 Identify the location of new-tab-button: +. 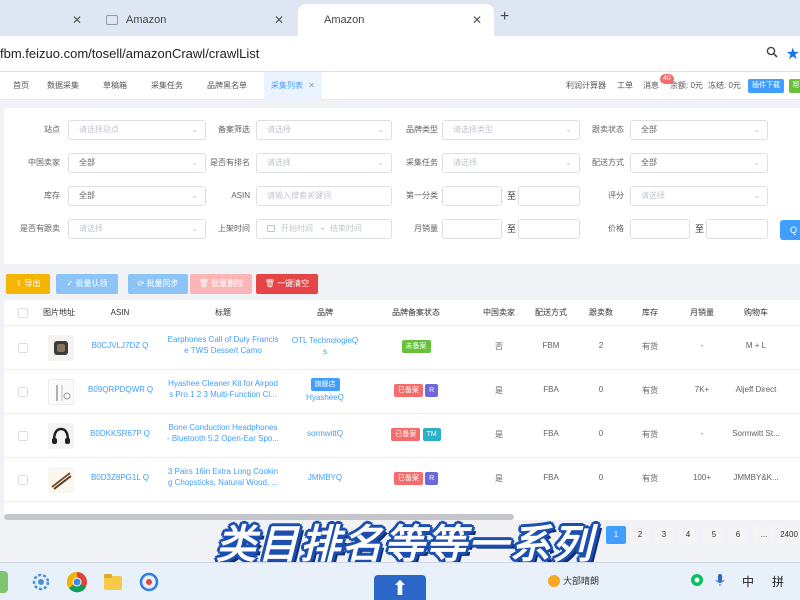
(504, 17).